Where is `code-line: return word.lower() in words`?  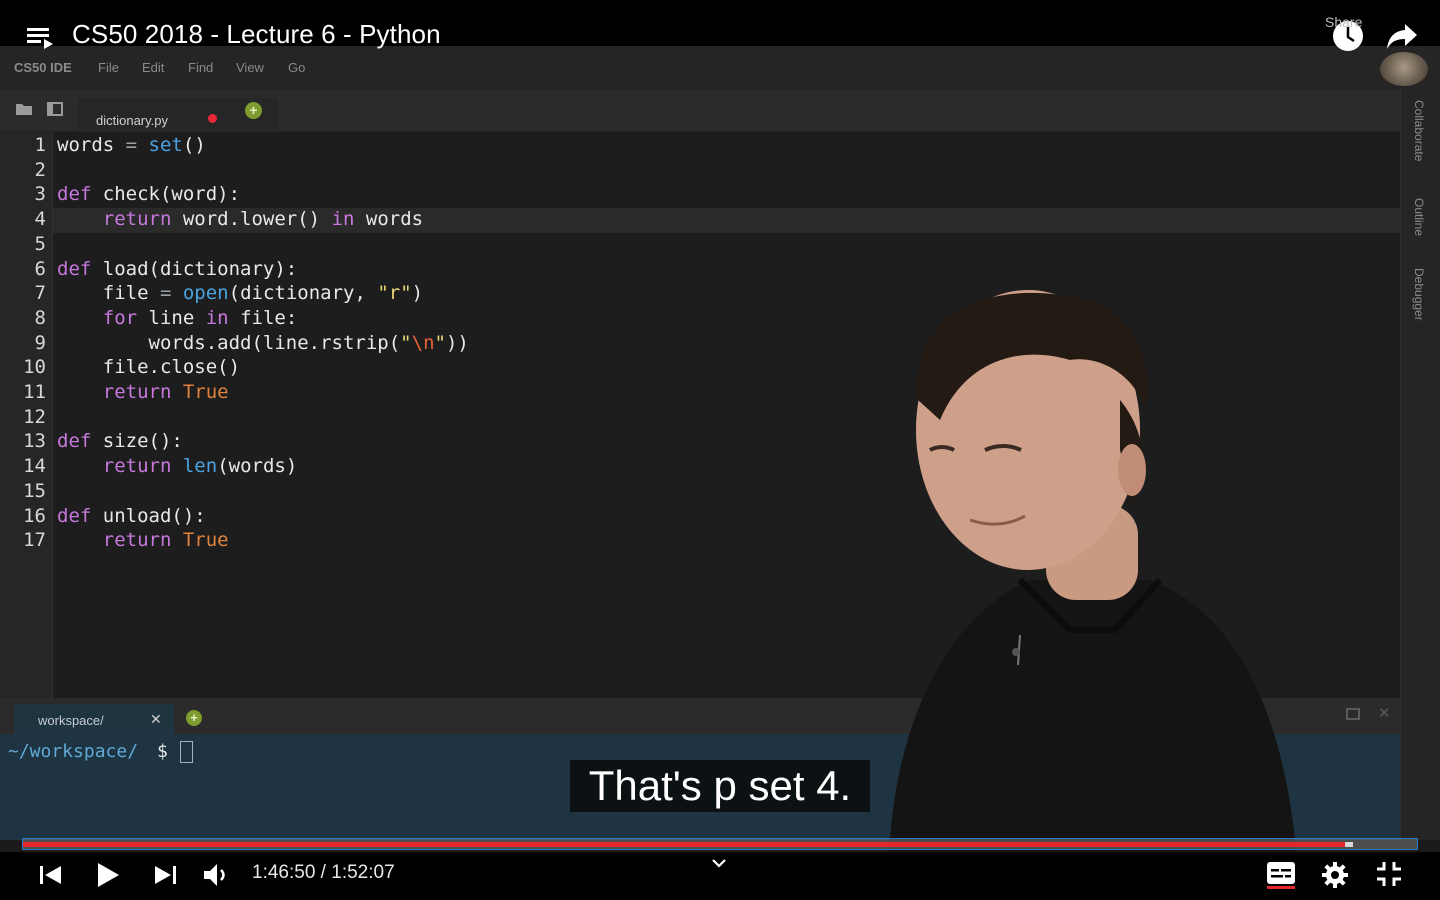
code-line: return word.lower() in words is located at coordinates (240, 219).